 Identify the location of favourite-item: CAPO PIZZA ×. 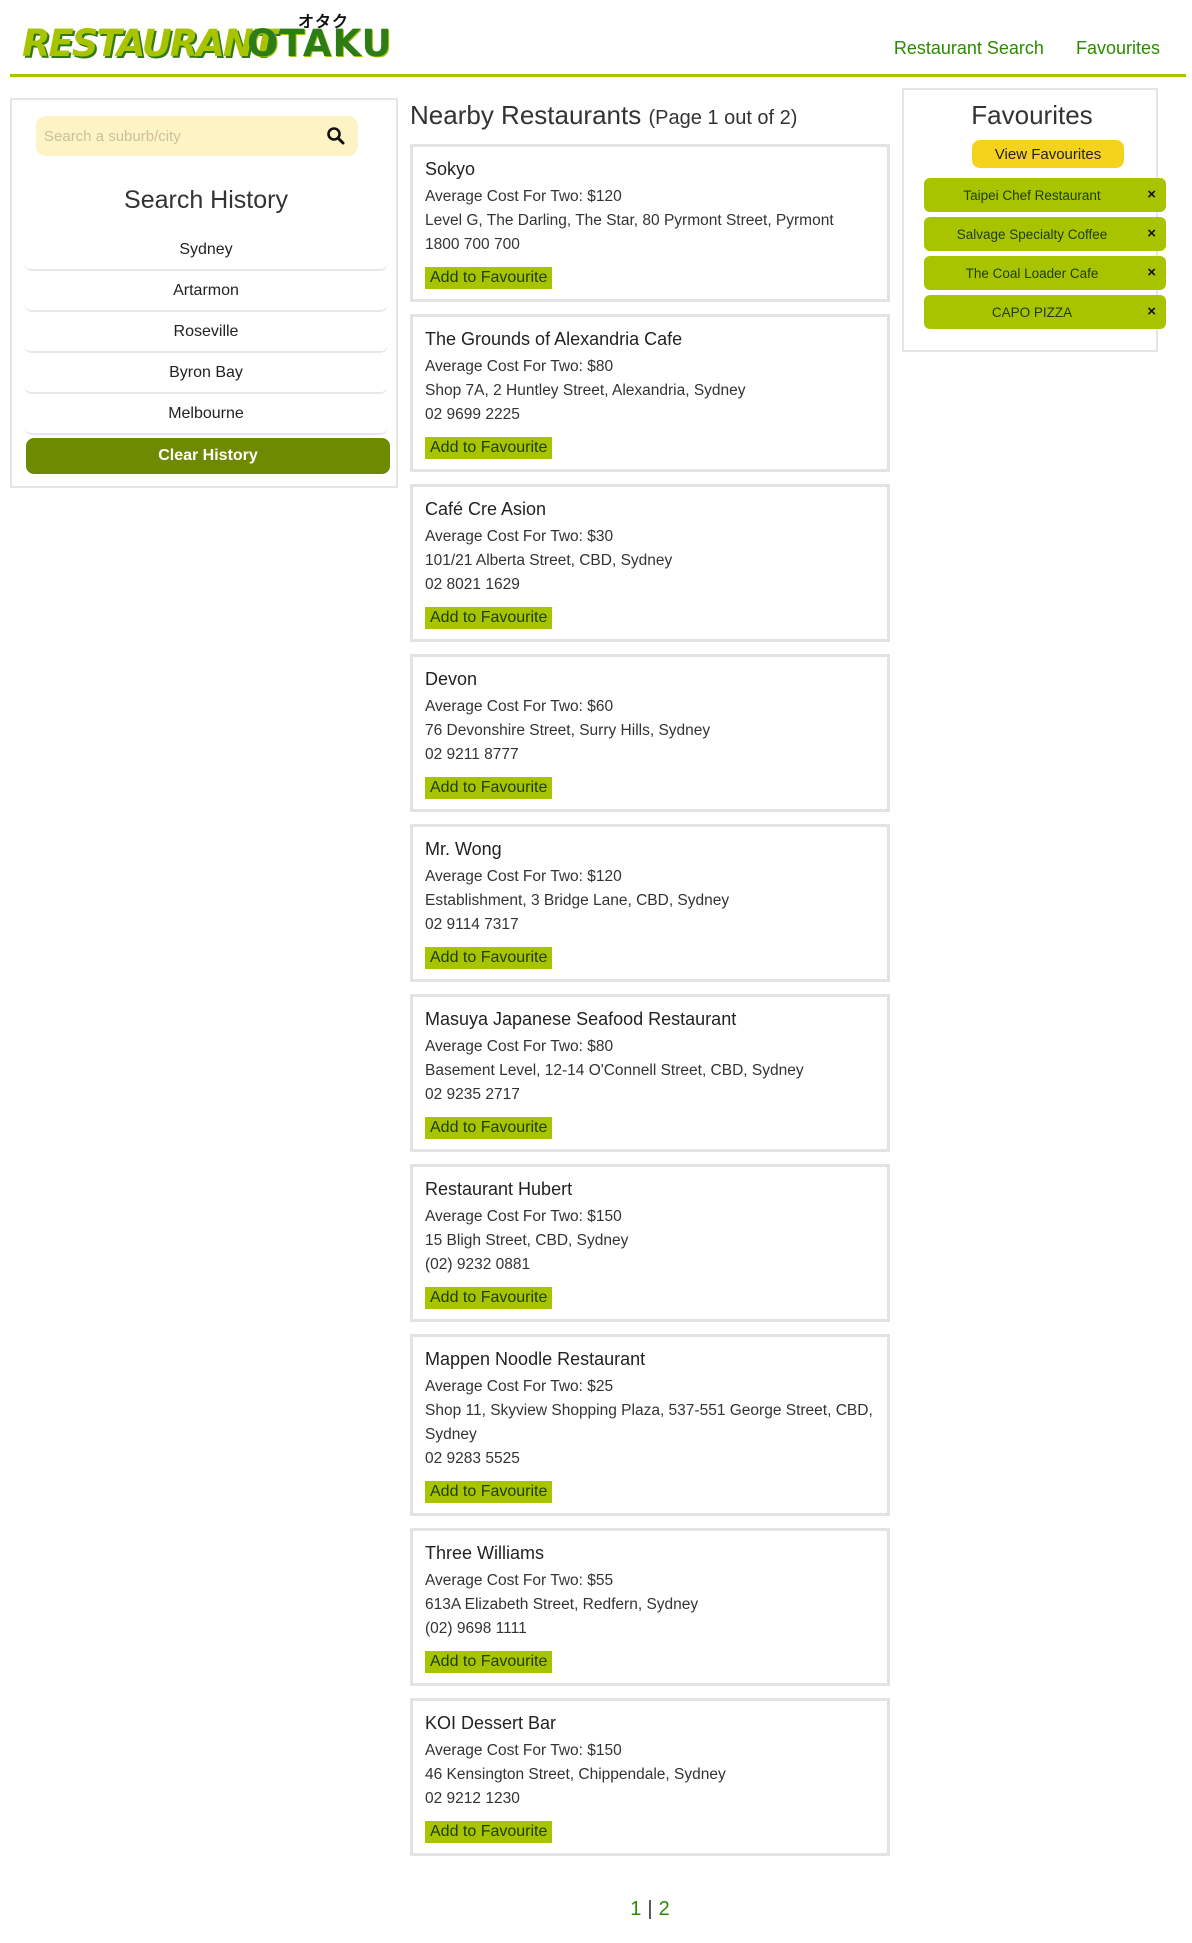
(1045, 312).